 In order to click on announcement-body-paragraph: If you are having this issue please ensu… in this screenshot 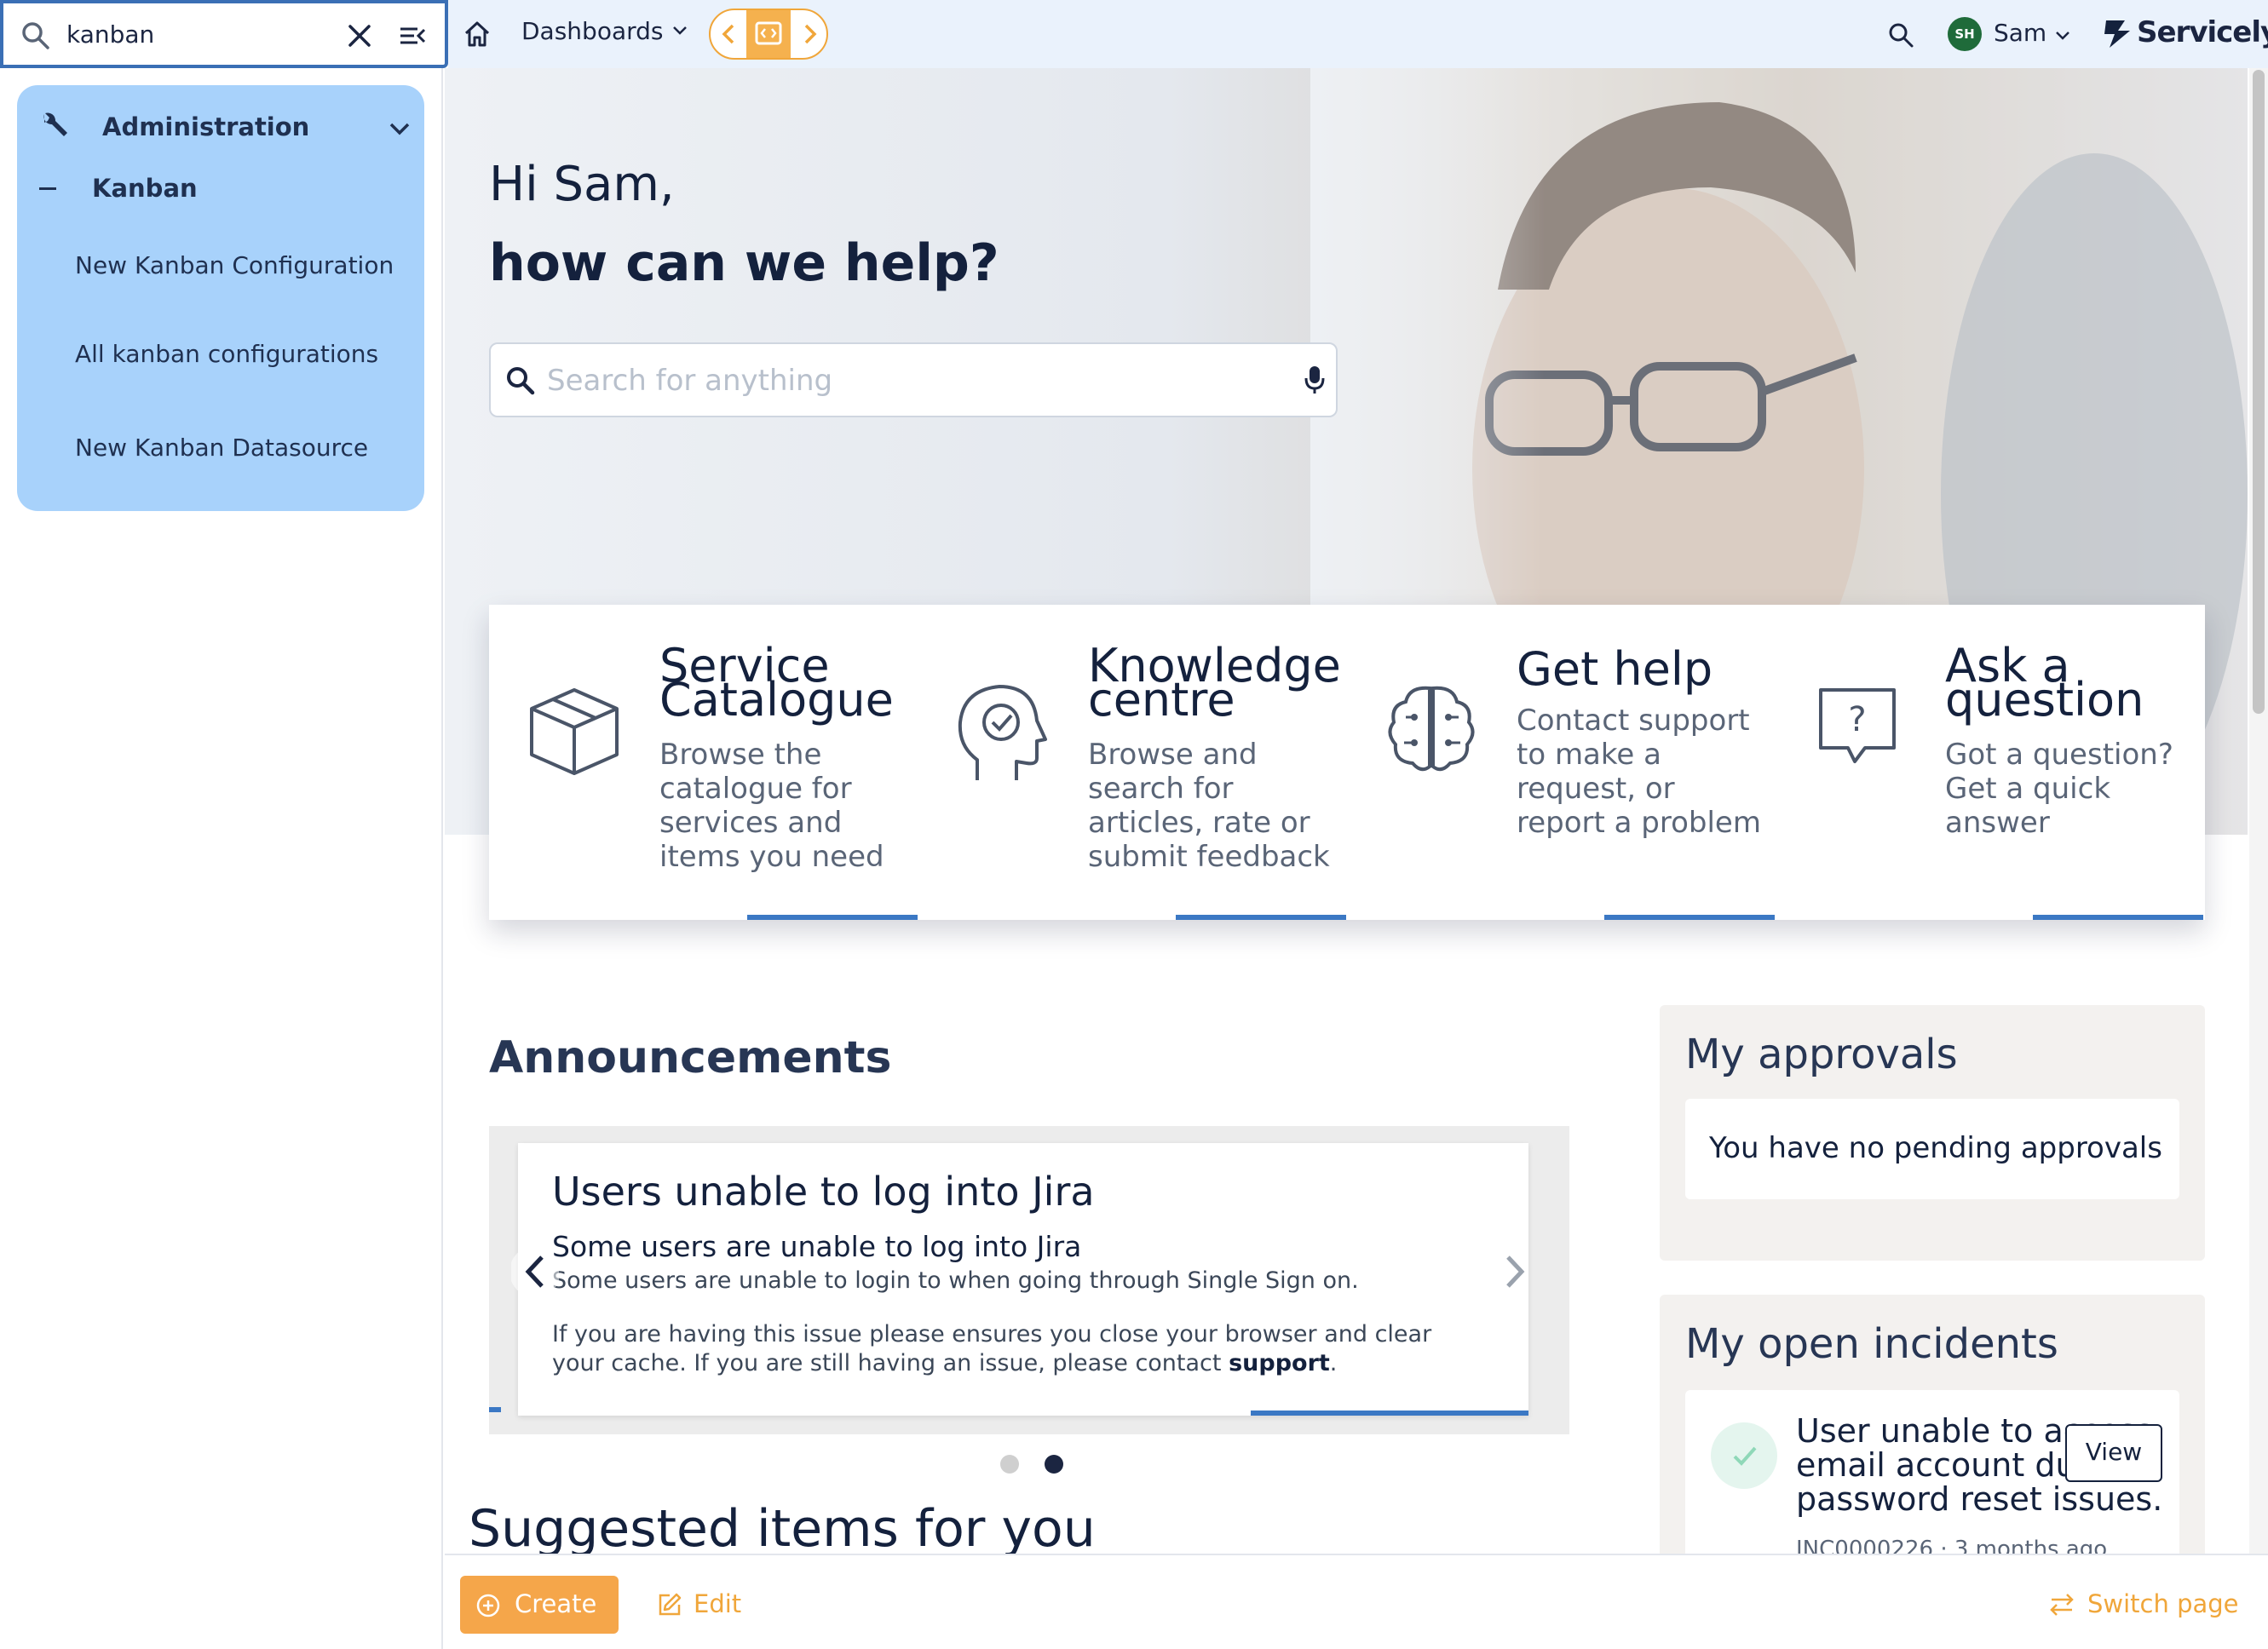, I will do `click(1021, 1349)`.